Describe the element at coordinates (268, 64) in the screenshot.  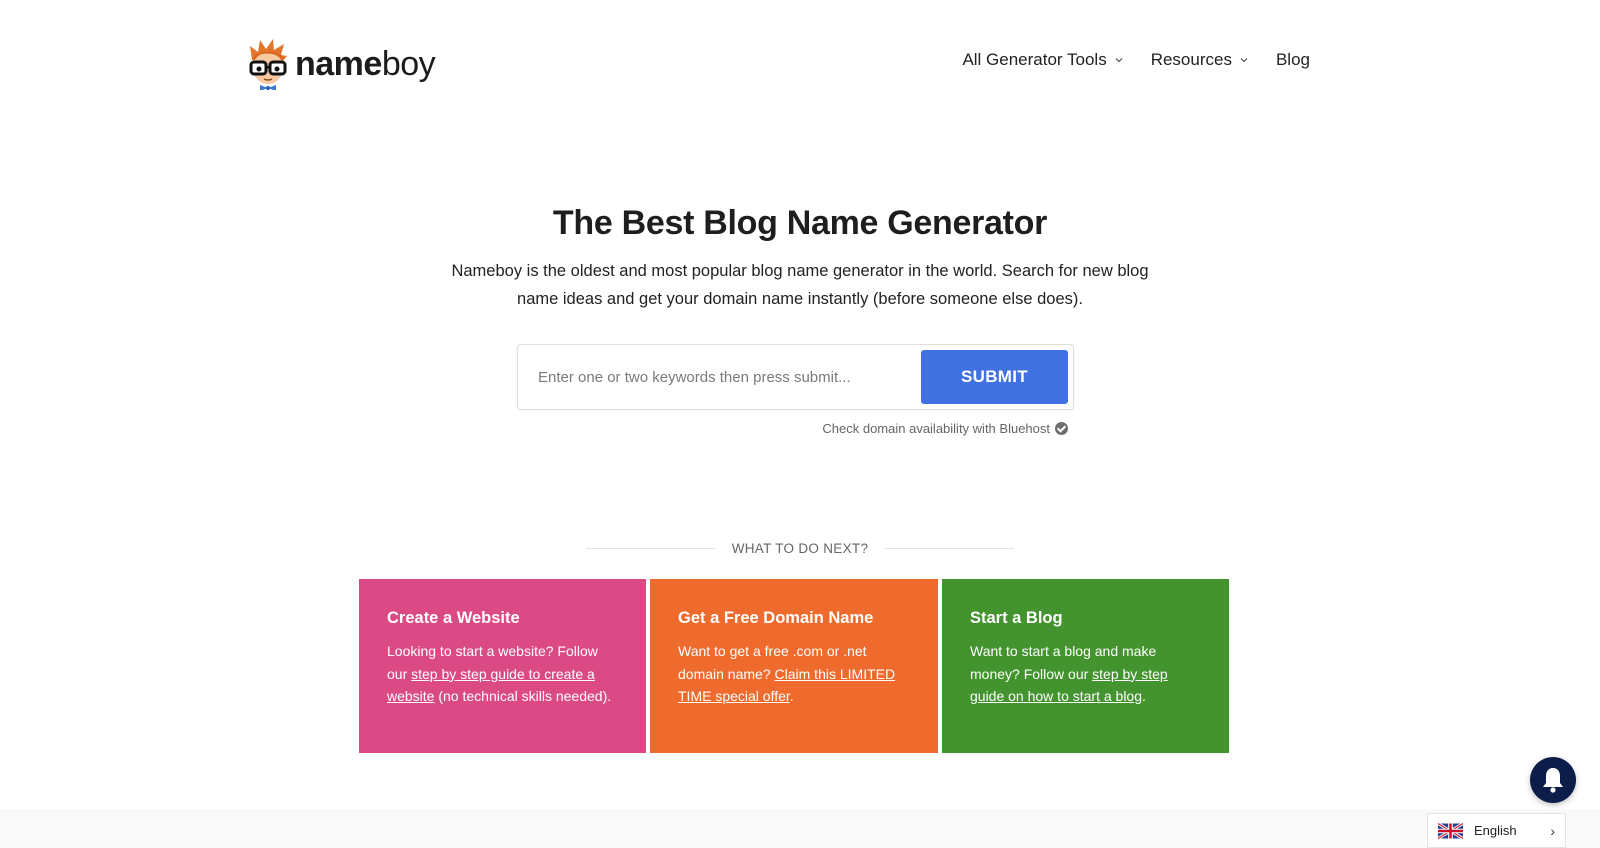
I see `mascot-icon` at that location.